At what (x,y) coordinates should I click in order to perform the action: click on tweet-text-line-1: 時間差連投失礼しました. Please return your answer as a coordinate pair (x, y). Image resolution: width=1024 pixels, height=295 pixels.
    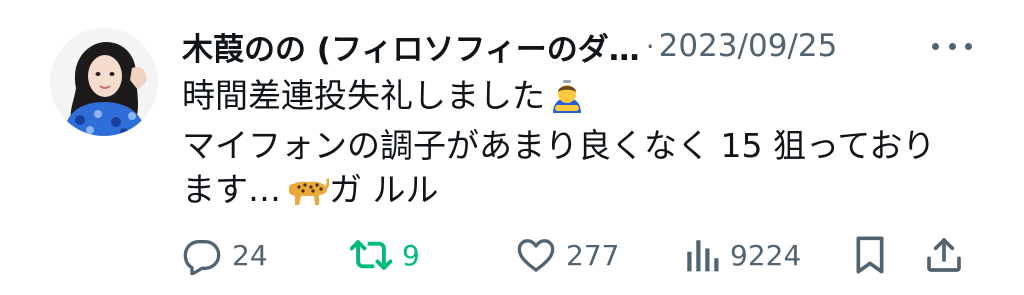
    Looking at the image, I should click on (582, 99).